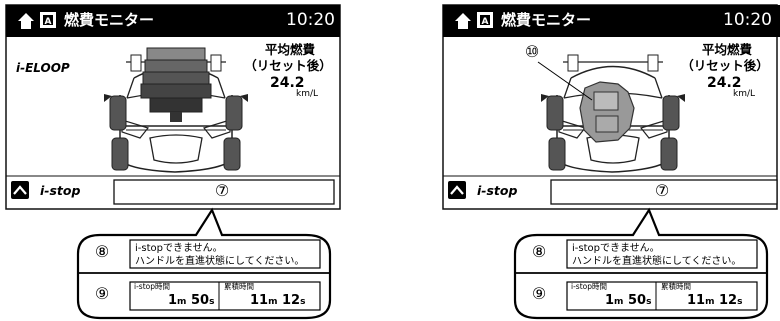  I want to click on eloop-label: i-ELOOP, so click(43, 68).